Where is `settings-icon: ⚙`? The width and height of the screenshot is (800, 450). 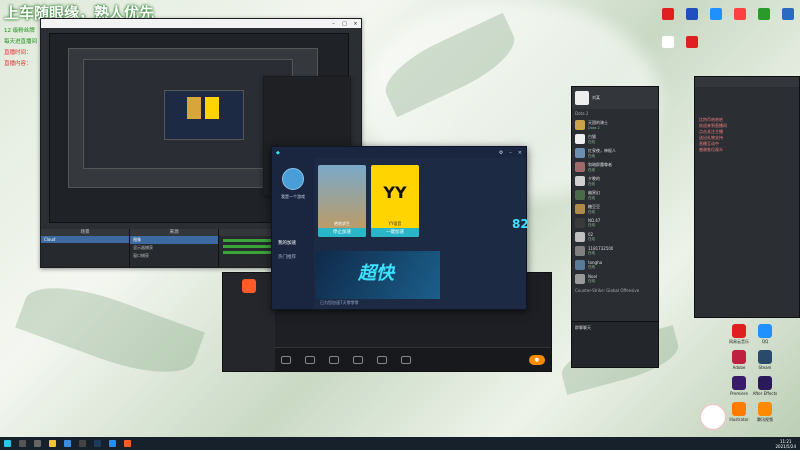
settings-icon: ⚙ is located at coordinates (501, 153).